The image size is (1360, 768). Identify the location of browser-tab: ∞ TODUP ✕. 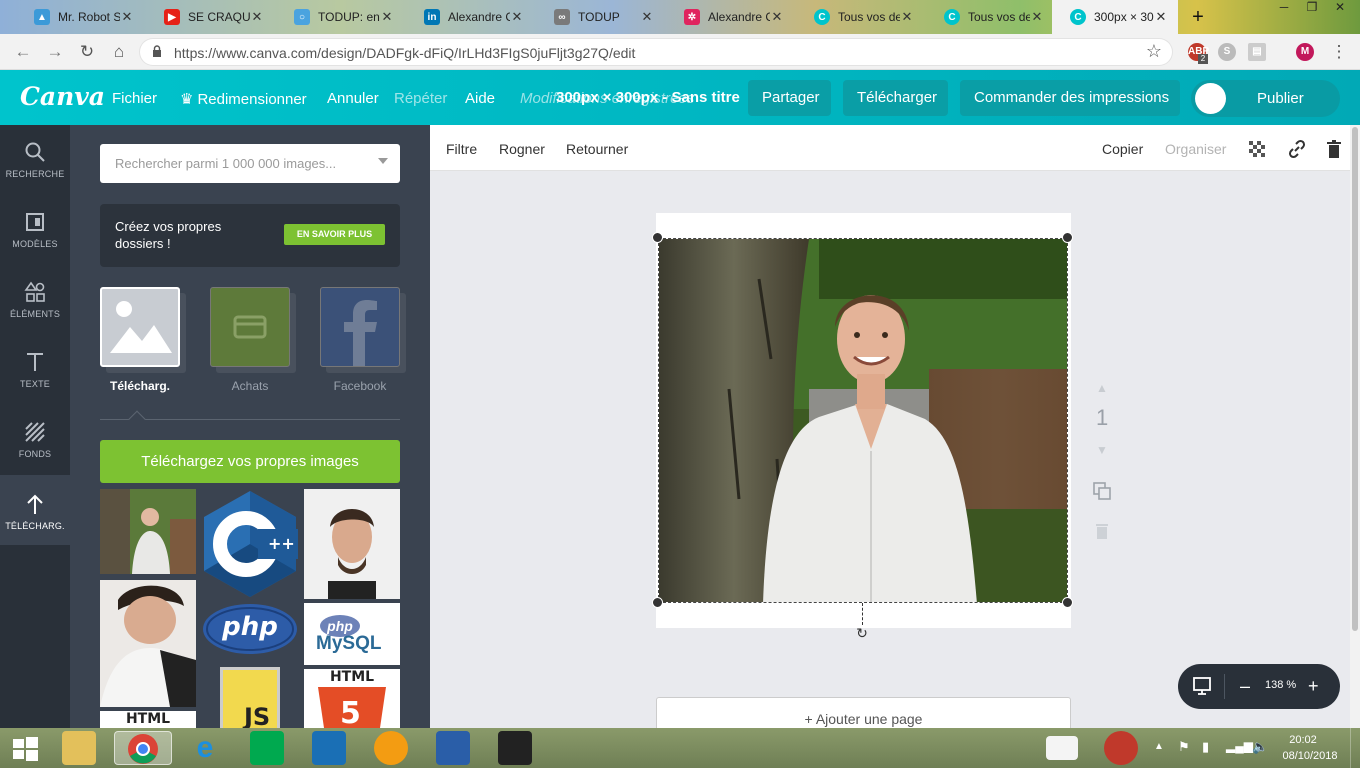
(600, 17).